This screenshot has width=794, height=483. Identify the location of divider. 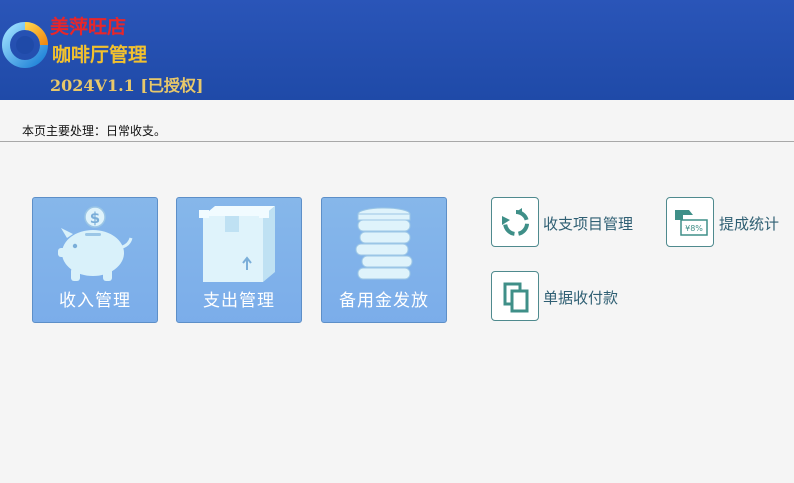
(397, 141).